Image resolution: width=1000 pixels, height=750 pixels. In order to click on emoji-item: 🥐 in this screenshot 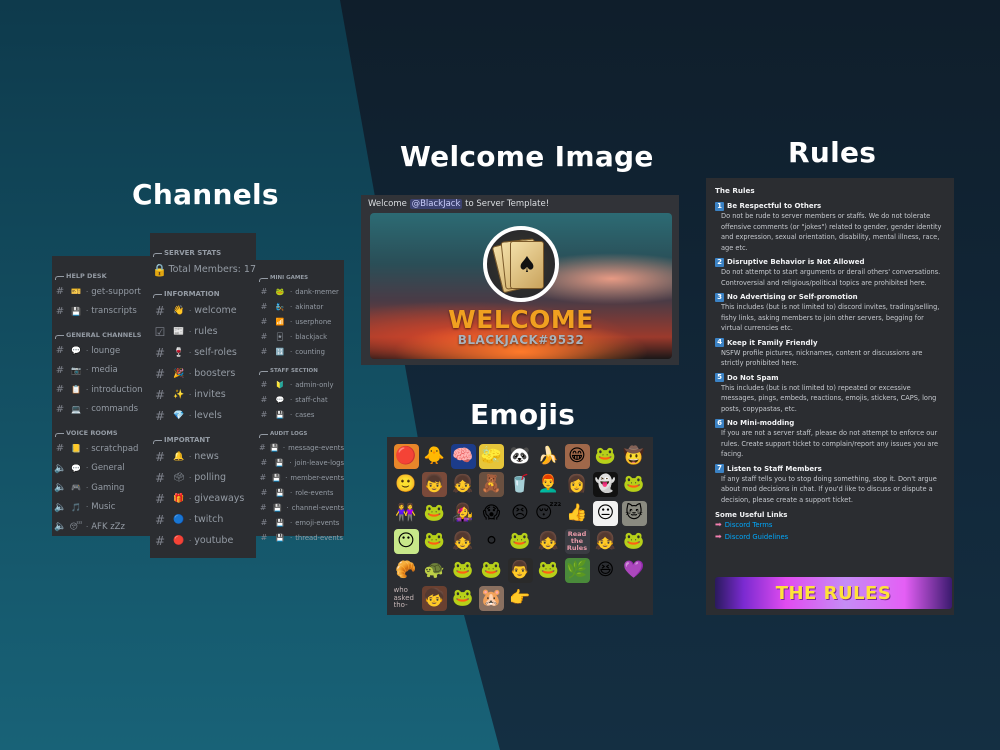, I will do `click(406, 570)`.